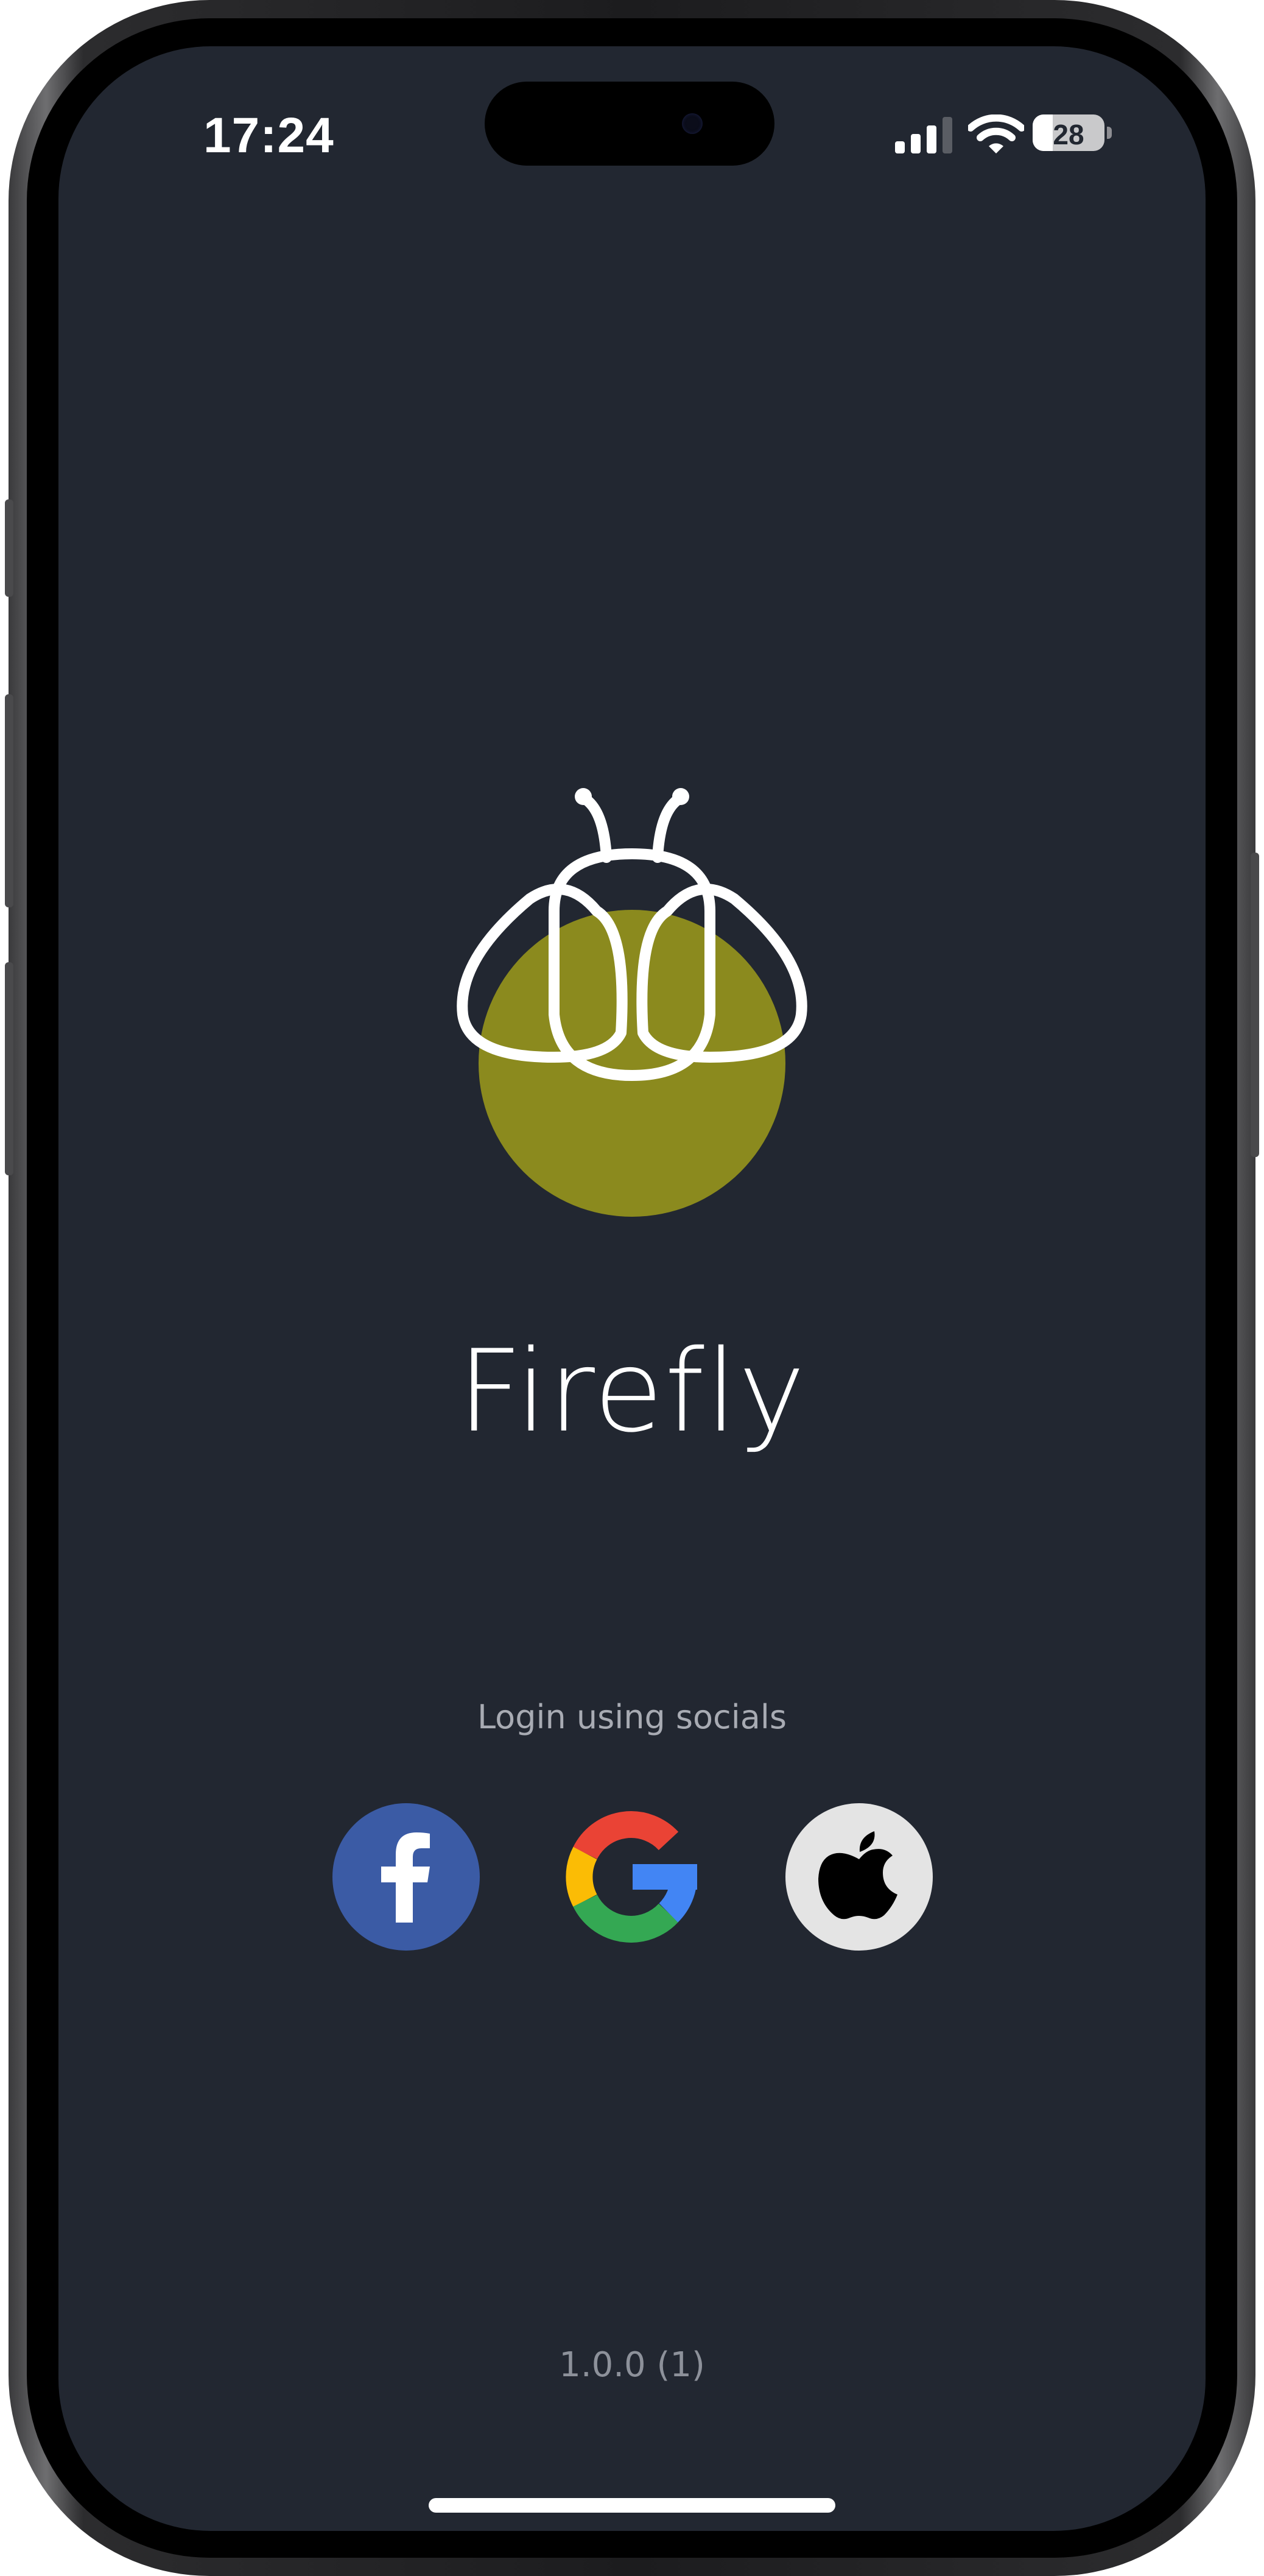  What do you see at coordinates (632, 2365) in the screenshot?
I see `app-version: 1.0.0 (1)` at bounding box center [632, 2365].